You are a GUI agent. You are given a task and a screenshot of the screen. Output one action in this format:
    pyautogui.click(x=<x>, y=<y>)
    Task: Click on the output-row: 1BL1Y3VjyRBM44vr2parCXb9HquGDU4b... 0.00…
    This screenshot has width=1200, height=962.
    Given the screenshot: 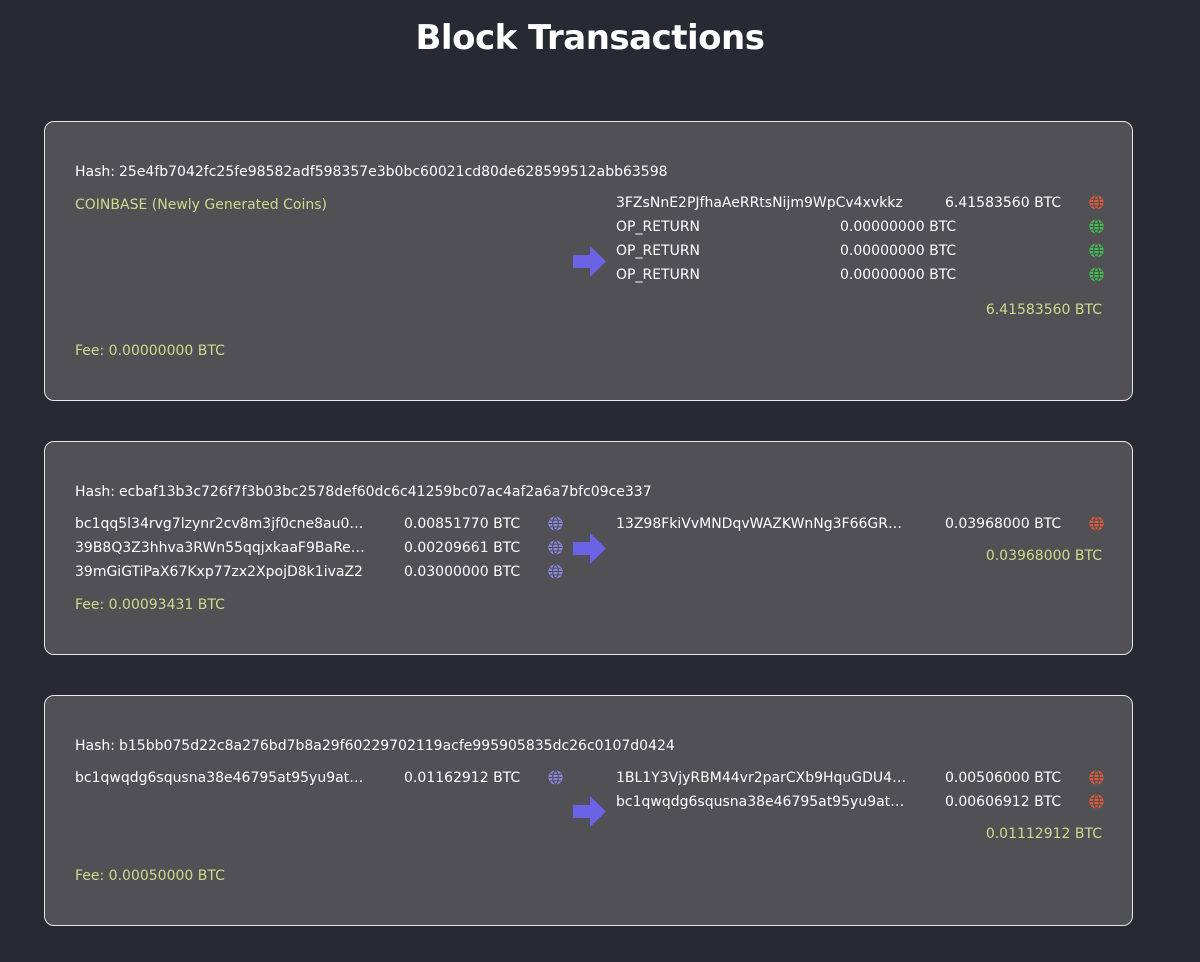 What is the action you would take?
    pyautogui.click(x=866, y=778)
    